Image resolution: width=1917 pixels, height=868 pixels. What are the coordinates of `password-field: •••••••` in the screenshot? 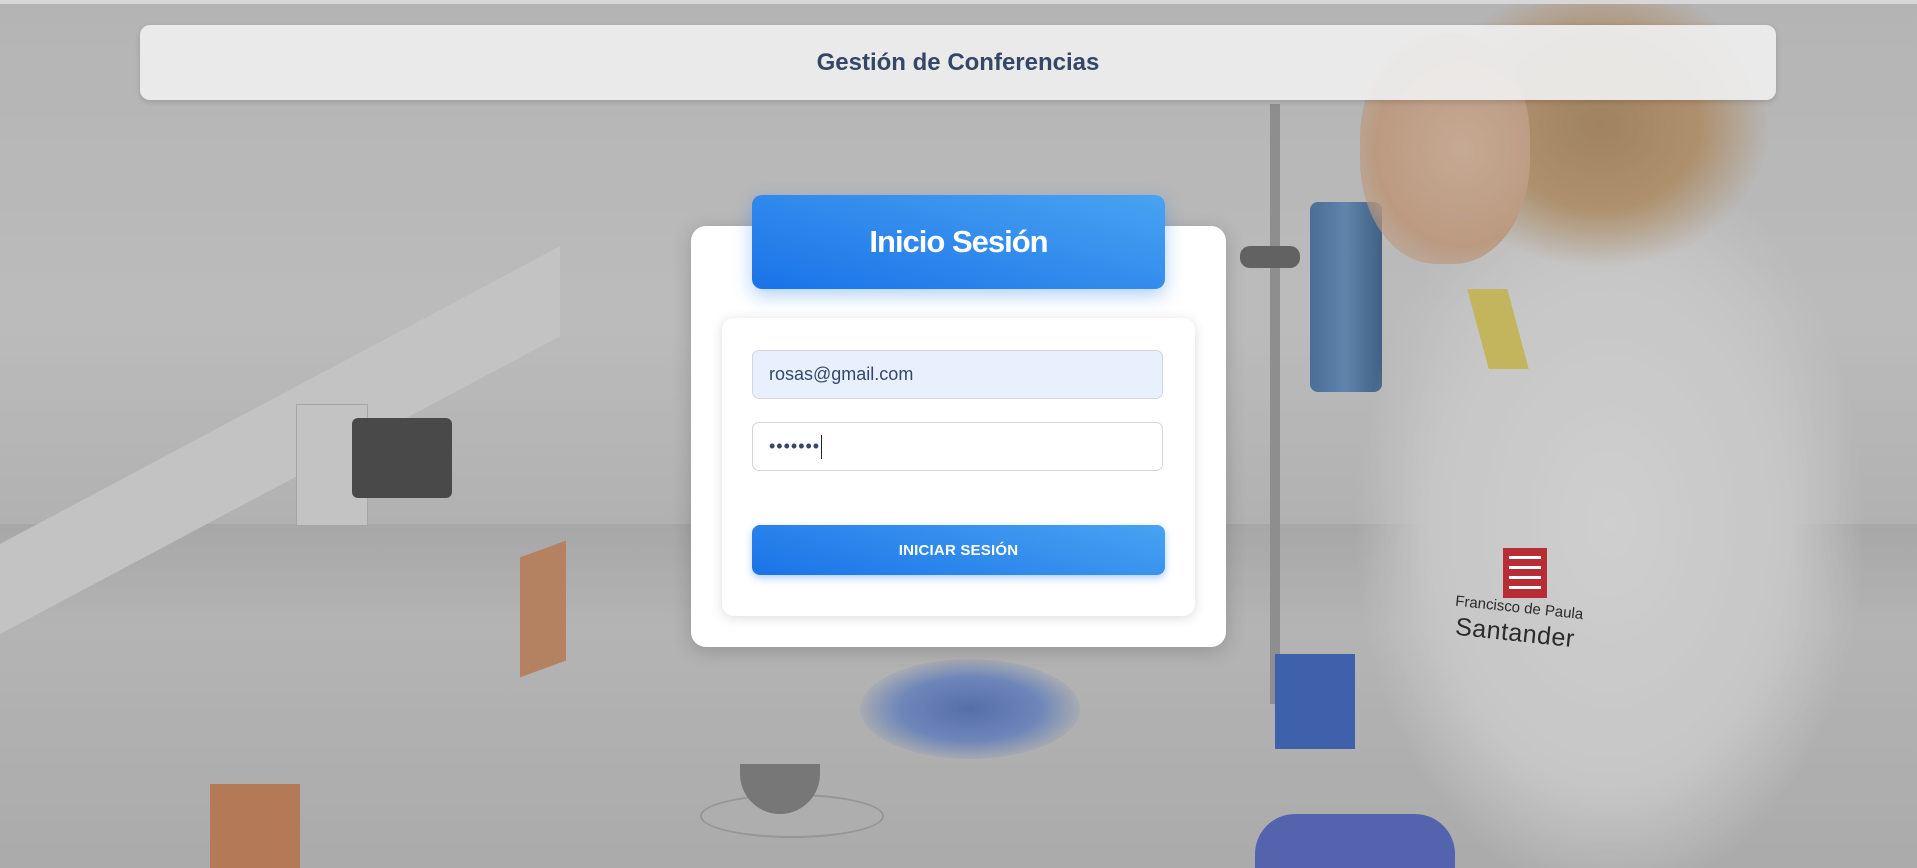 It's located at (957, 446).